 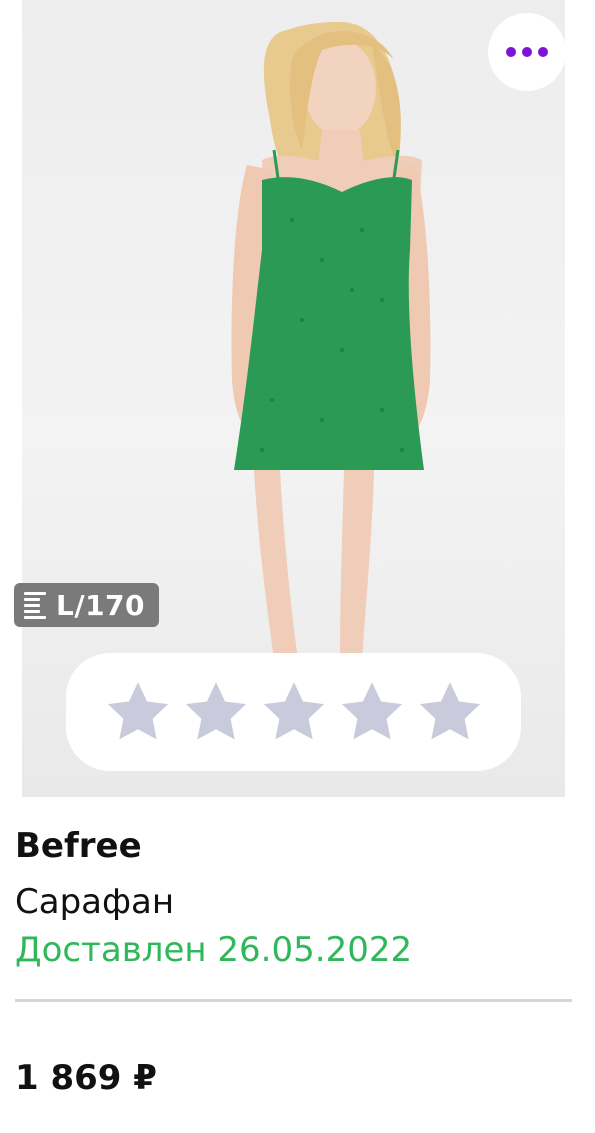 What do you see at coordinates (78, 846) in the screenshot?
I see `brand-name: Befree` at bounding box center [78, 846].